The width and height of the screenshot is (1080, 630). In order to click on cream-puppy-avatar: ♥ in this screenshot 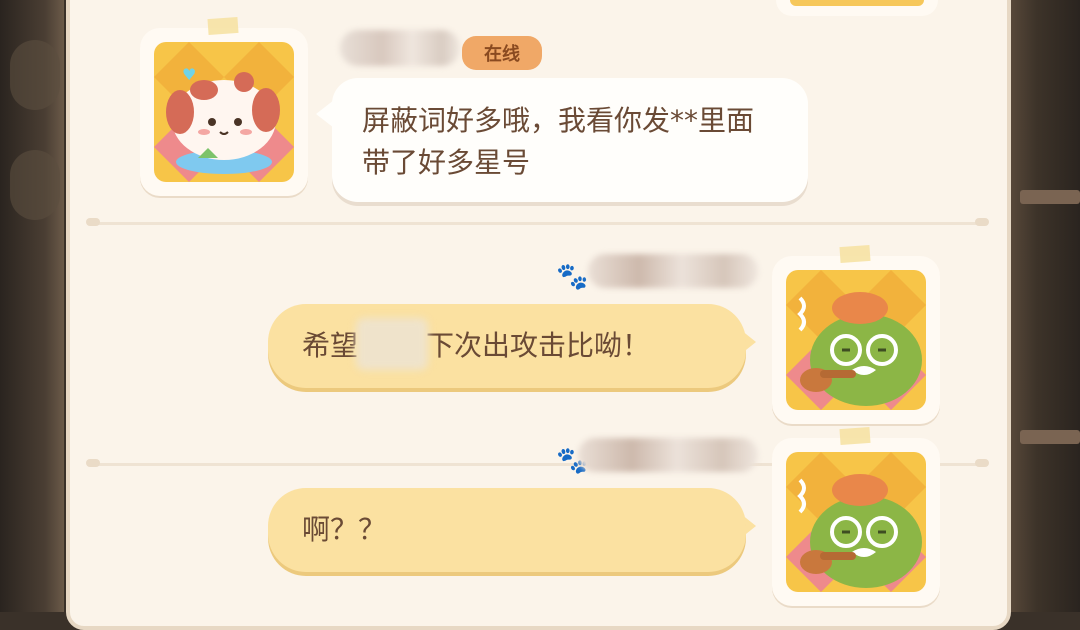, I will do `click(224, 112)`.